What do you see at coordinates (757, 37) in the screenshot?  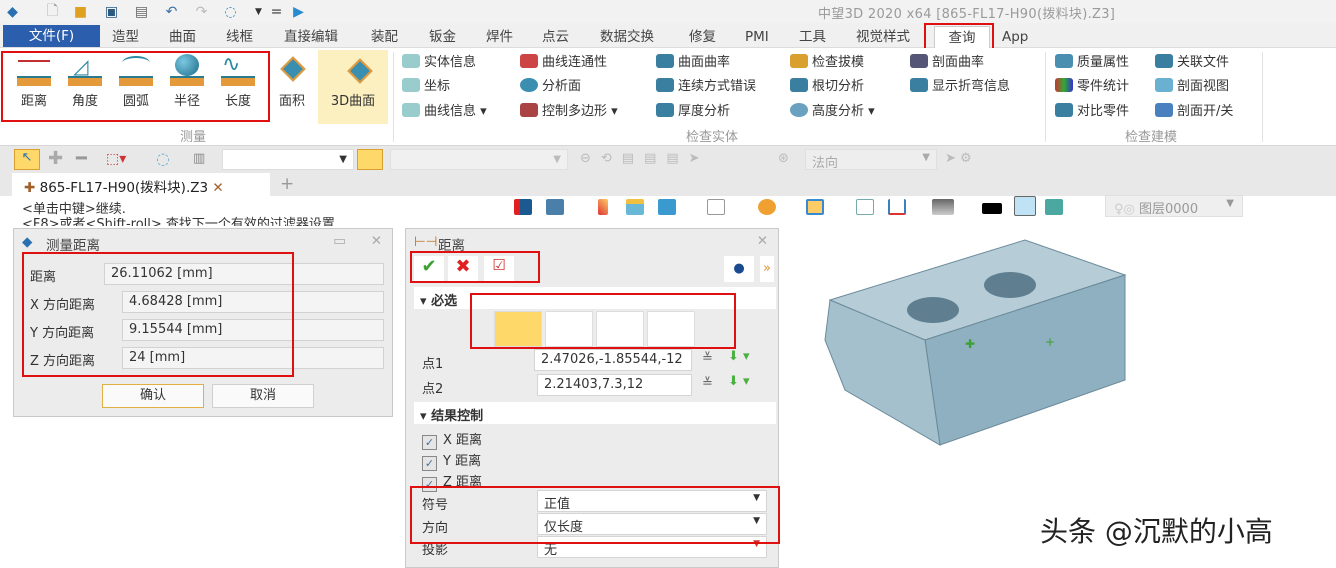 I see `menu-pmi: PMI` at bounding box center [757, 37].